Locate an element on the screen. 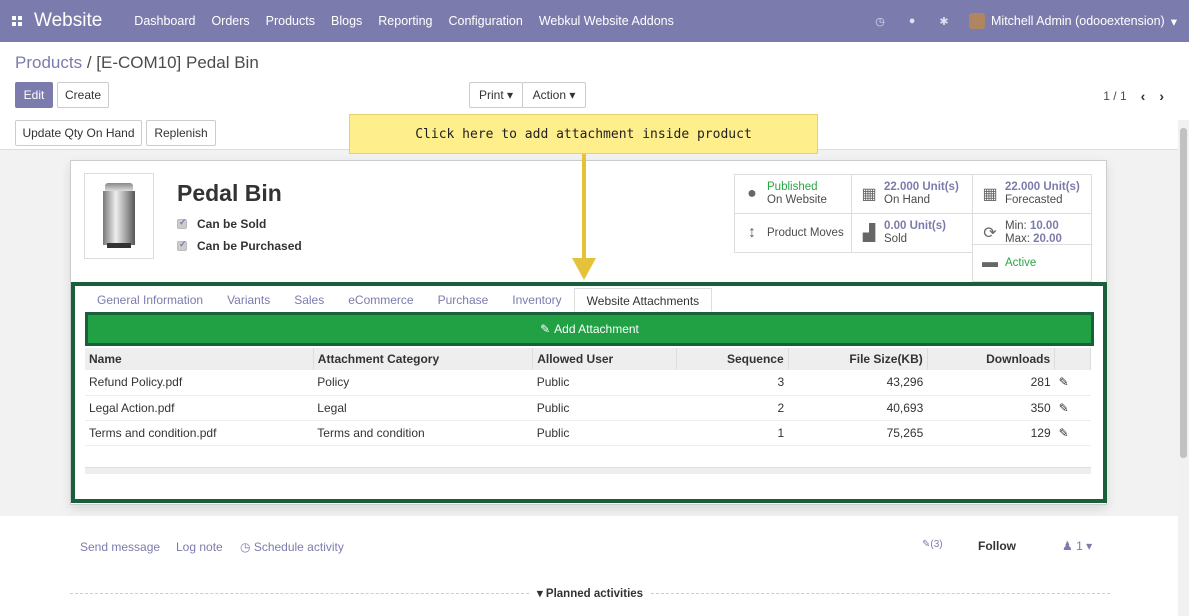 The image size is (1189, 616). tab-general-information: General Information is located at coordinates (150, 300).